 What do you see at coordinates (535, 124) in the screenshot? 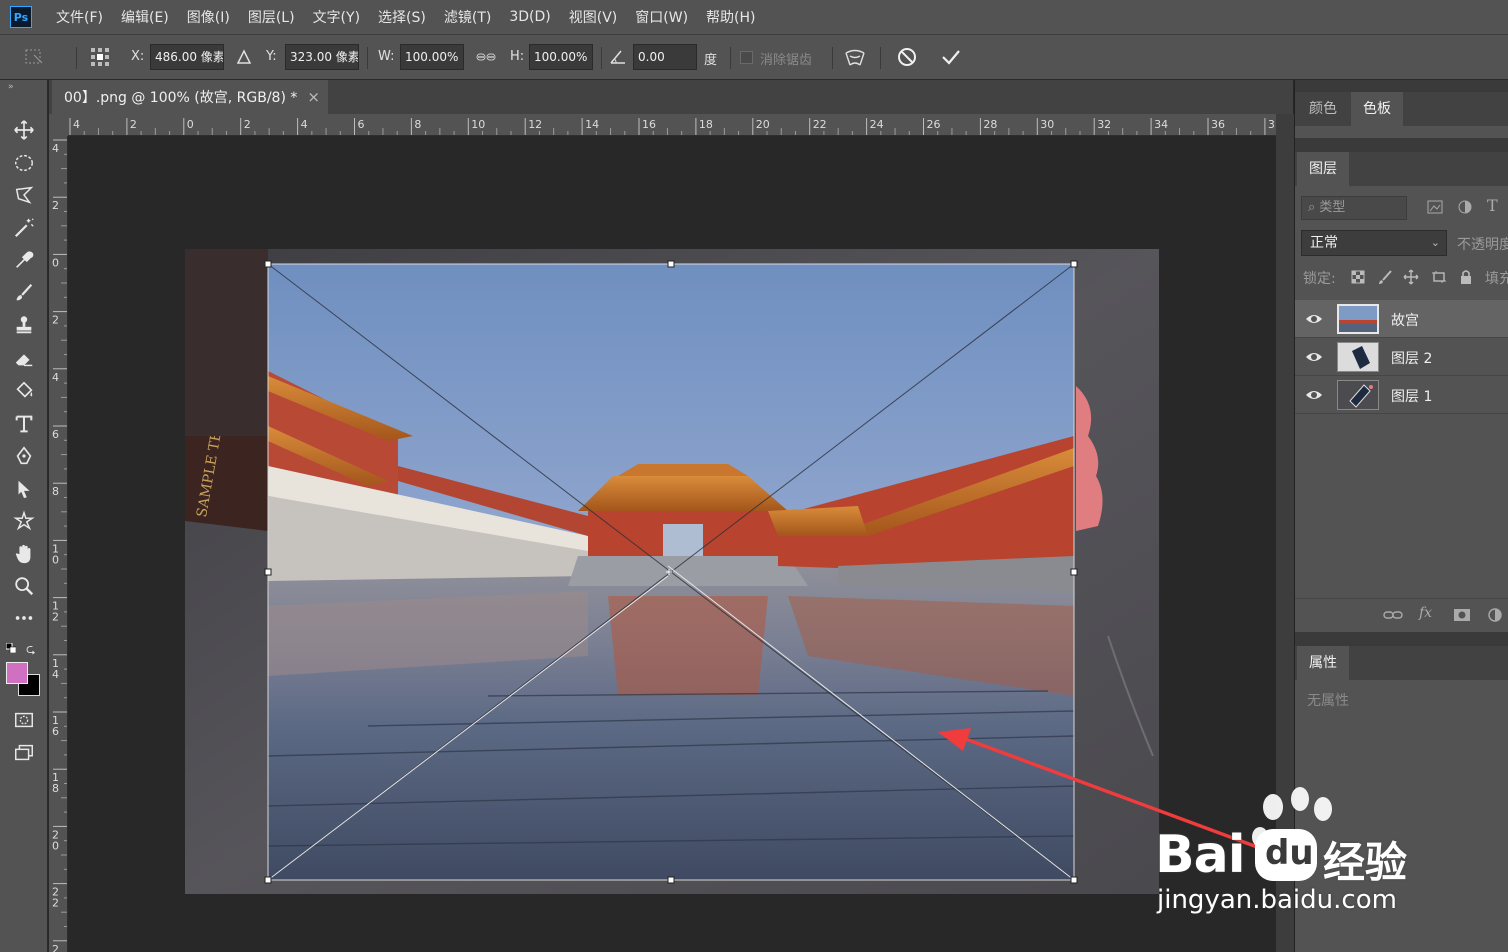
I see `ruler-label: 12` at bounding box center [535, 124].